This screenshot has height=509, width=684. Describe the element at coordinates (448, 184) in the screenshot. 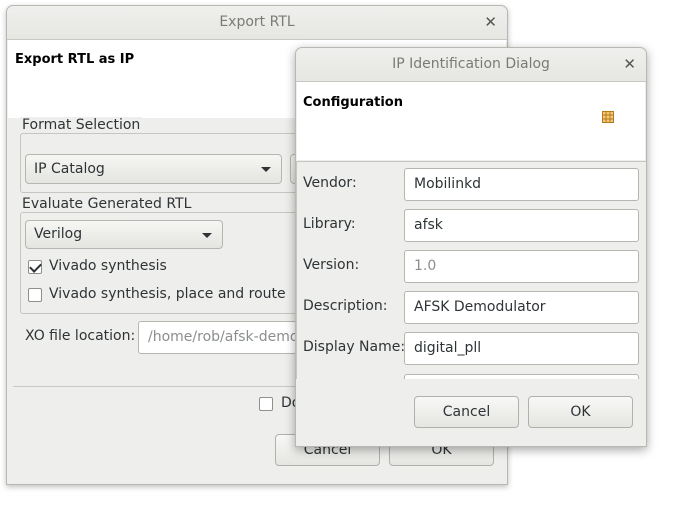

I see `ip-field-value: Mobilinkd` at that location.